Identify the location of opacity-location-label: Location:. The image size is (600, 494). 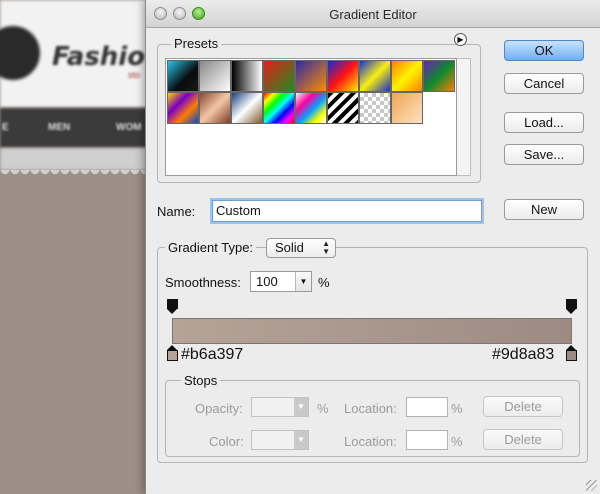
(370, 408).